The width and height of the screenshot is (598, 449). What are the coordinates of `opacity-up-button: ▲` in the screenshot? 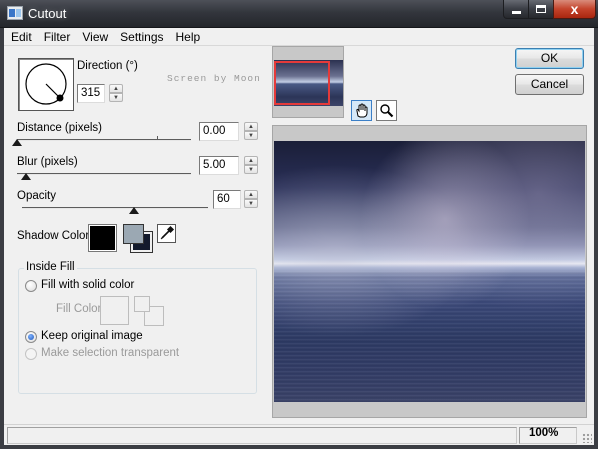 It's located at (251, 194).